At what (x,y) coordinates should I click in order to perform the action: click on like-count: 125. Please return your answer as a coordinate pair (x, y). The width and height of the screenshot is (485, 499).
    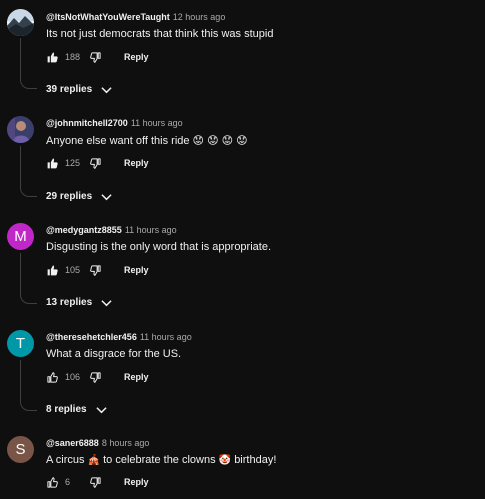
    Looking at the image, I should click on (73, 163).